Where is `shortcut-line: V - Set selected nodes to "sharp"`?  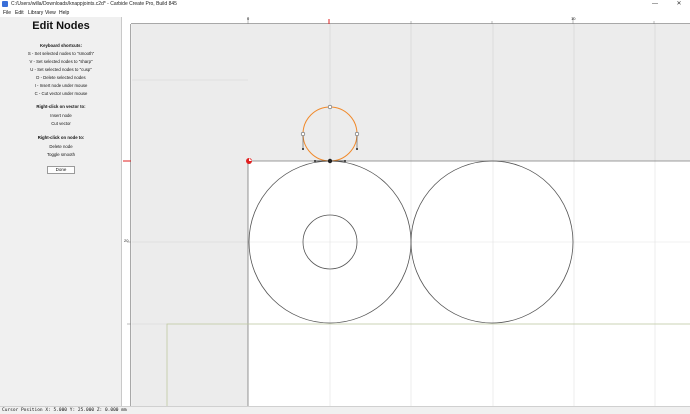 shortcut-line: V - Set selected nodes to "sharp" is located at coordinates (61, 61).